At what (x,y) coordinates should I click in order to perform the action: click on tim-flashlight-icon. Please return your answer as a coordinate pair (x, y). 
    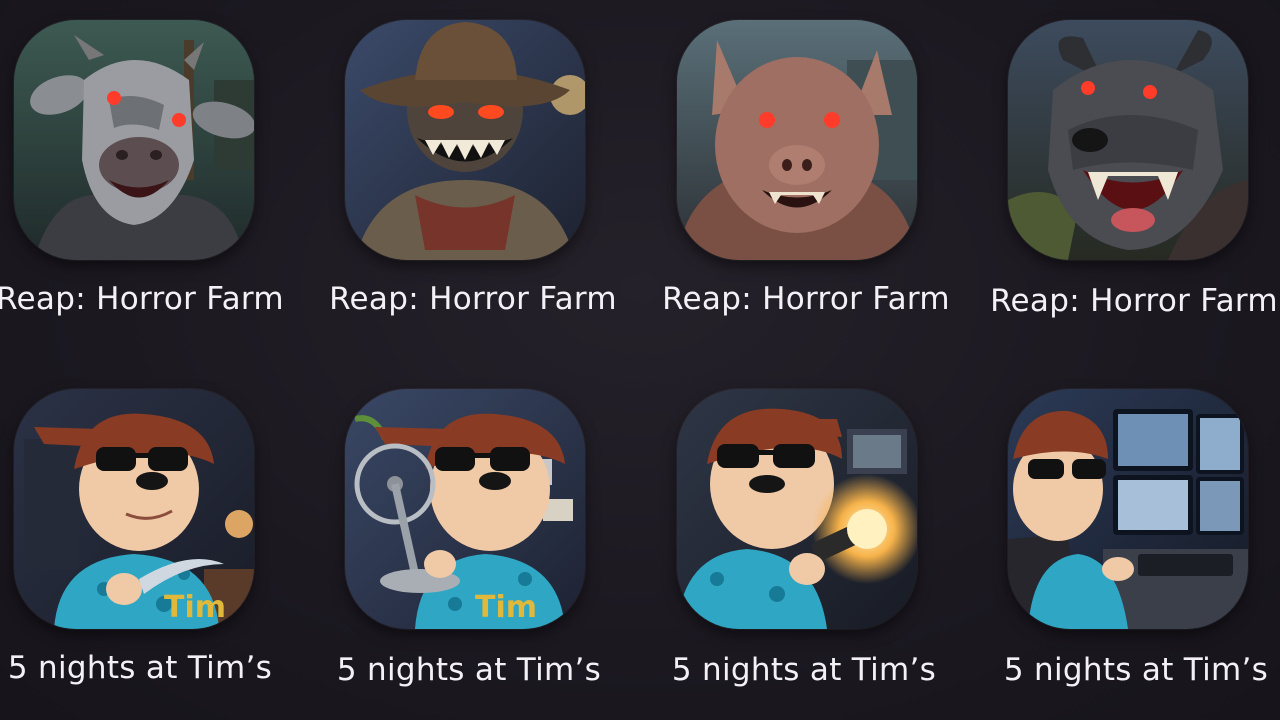
    Looking at the image, I should click on (797, 509).